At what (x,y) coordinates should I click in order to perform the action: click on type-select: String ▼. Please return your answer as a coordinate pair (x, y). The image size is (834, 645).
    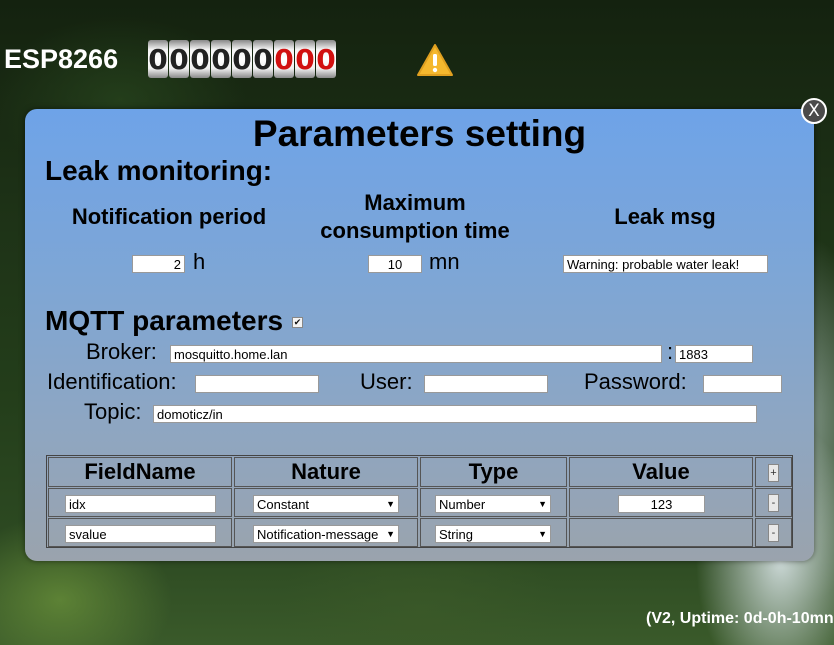
    Looking at the image, I should click on (493, 534).